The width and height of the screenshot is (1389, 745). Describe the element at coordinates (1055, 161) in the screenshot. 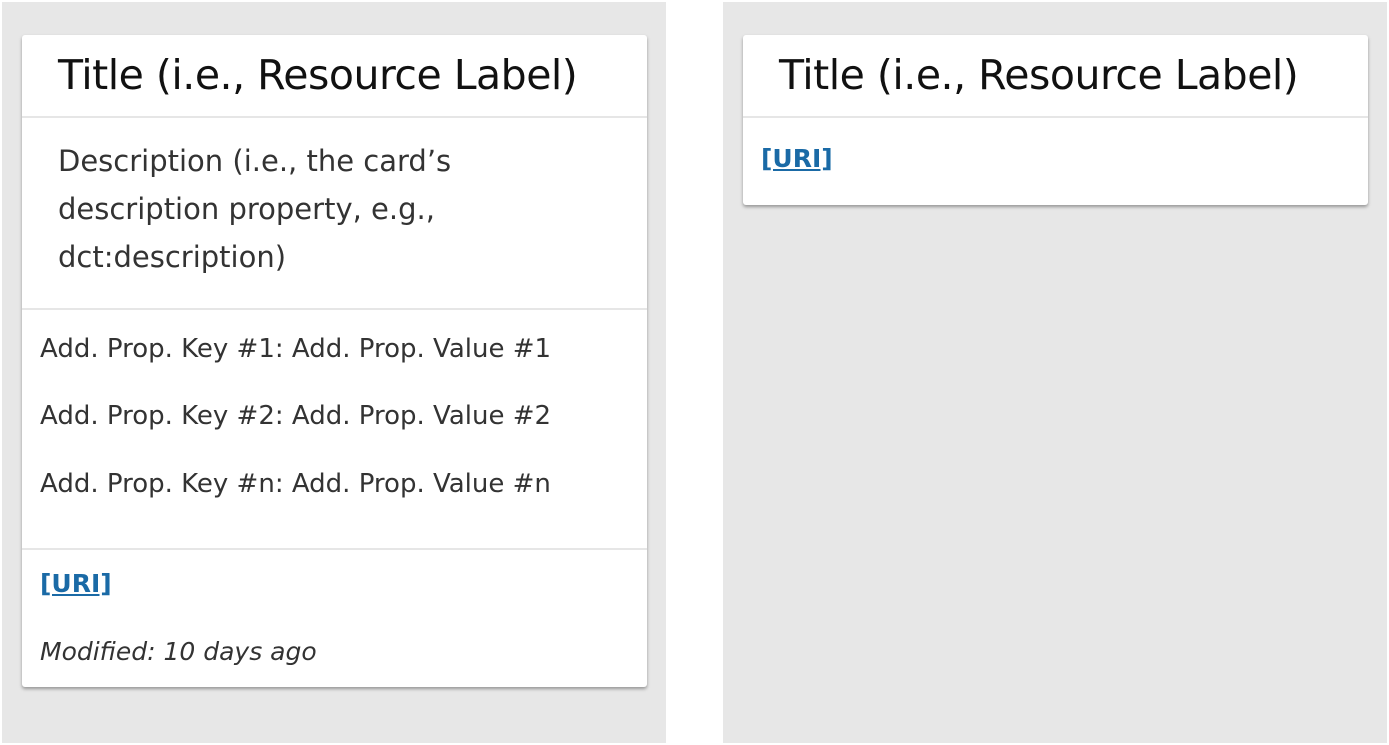

I see `card-footer: [URI]` at that location.